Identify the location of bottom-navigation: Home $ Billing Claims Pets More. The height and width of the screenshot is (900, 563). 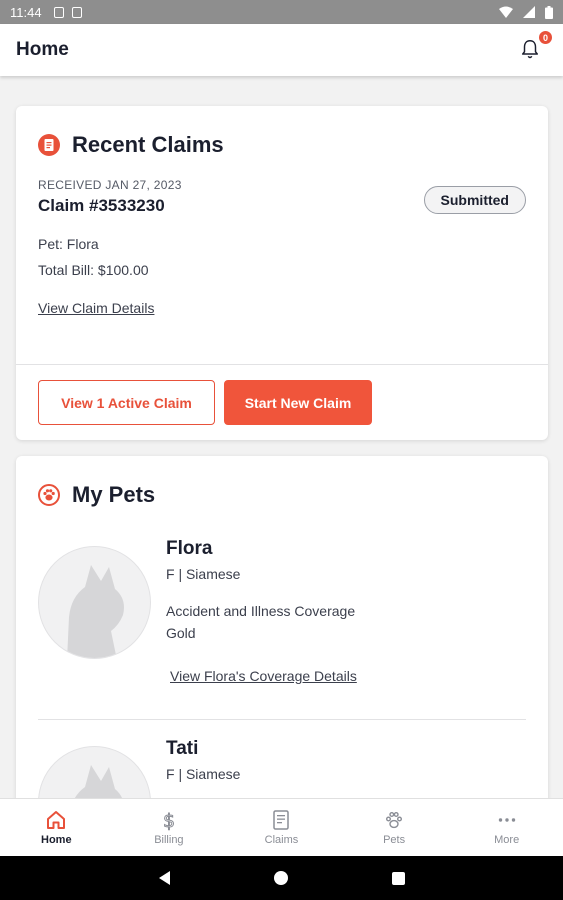
(281, 827).